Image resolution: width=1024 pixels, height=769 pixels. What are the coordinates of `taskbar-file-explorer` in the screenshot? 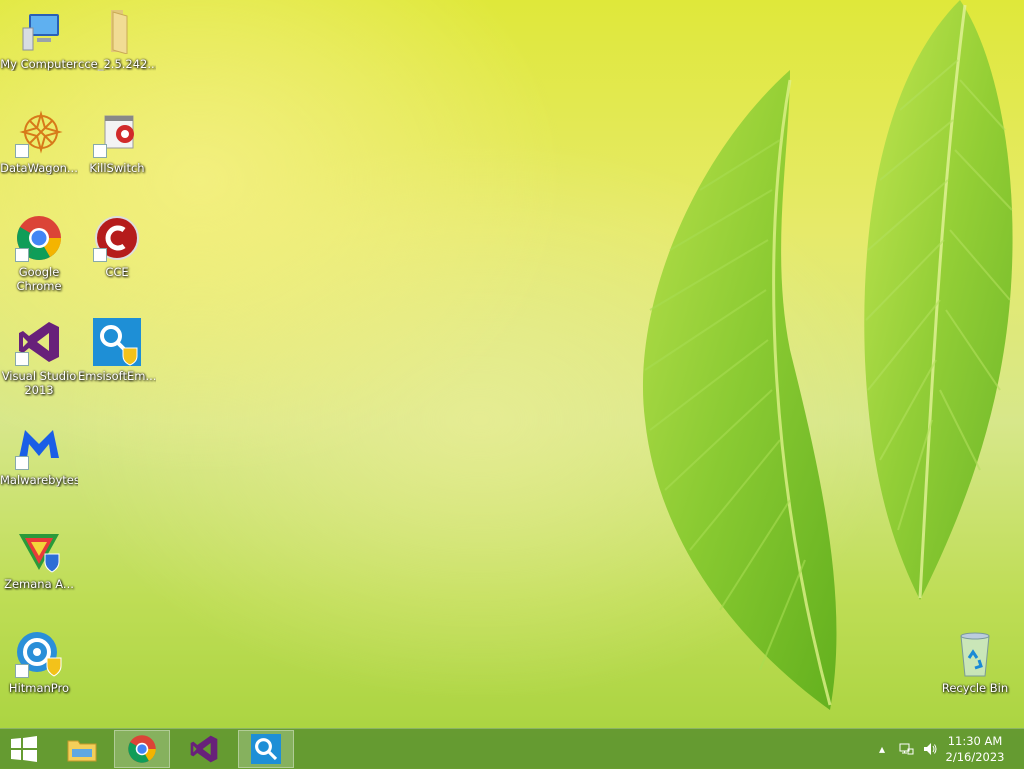 It's located at (82, 749).